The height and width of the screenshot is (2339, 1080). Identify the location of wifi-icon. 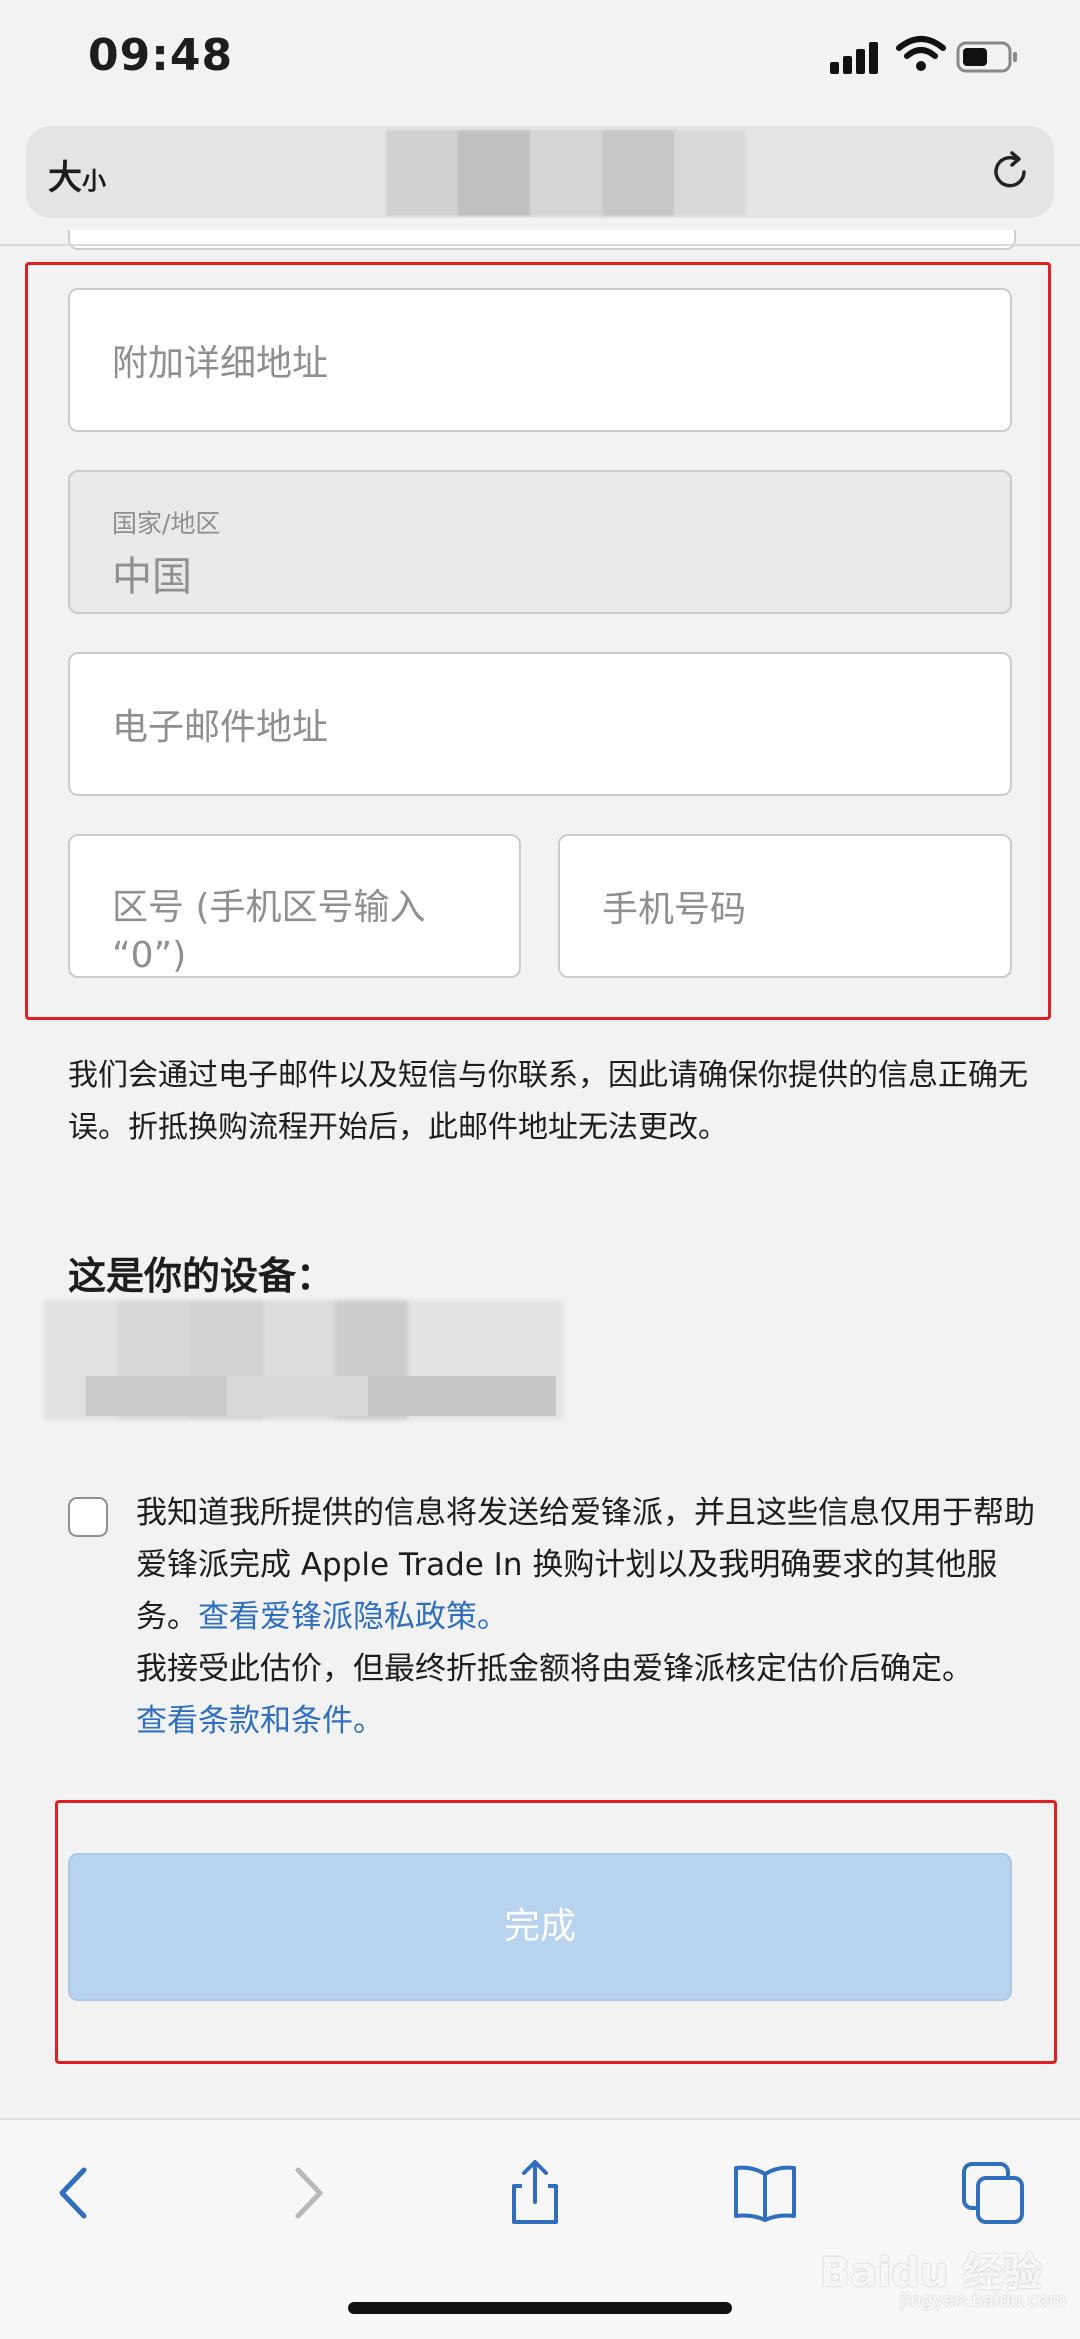
(921, 53).